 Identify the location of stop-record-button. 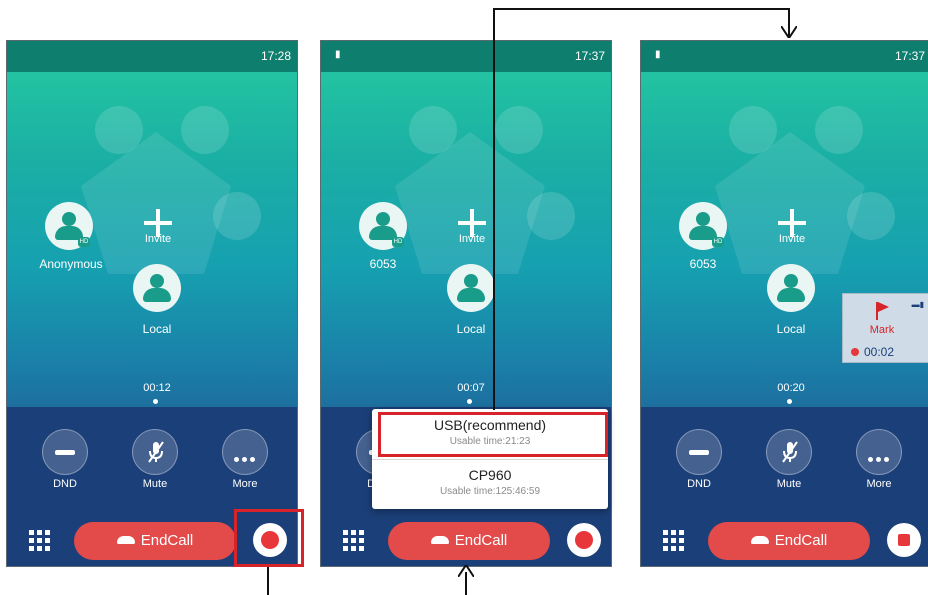
(904, 540).